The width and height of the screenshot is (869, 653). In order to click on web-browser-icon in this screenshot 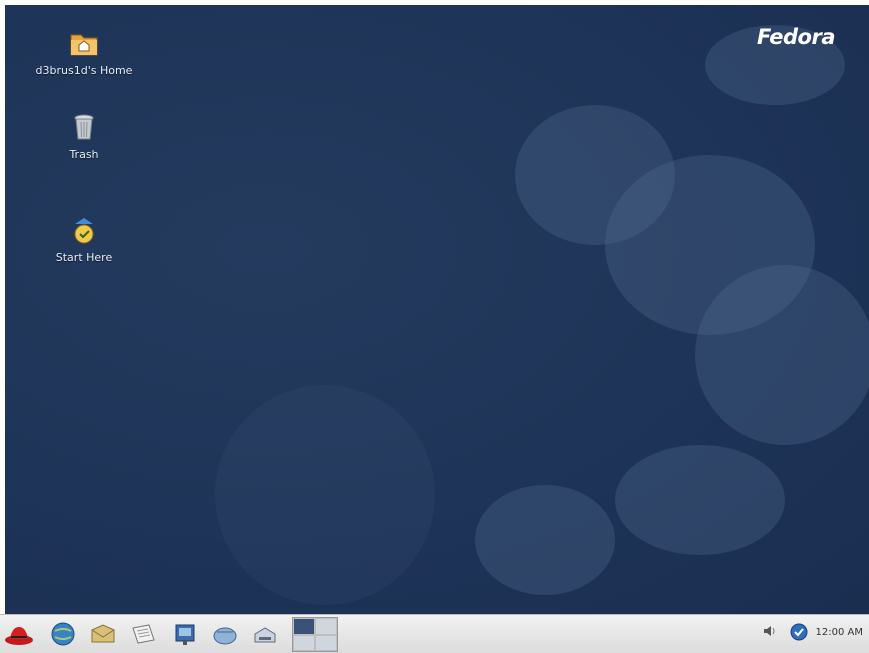, I will do `click(63, 634)`.